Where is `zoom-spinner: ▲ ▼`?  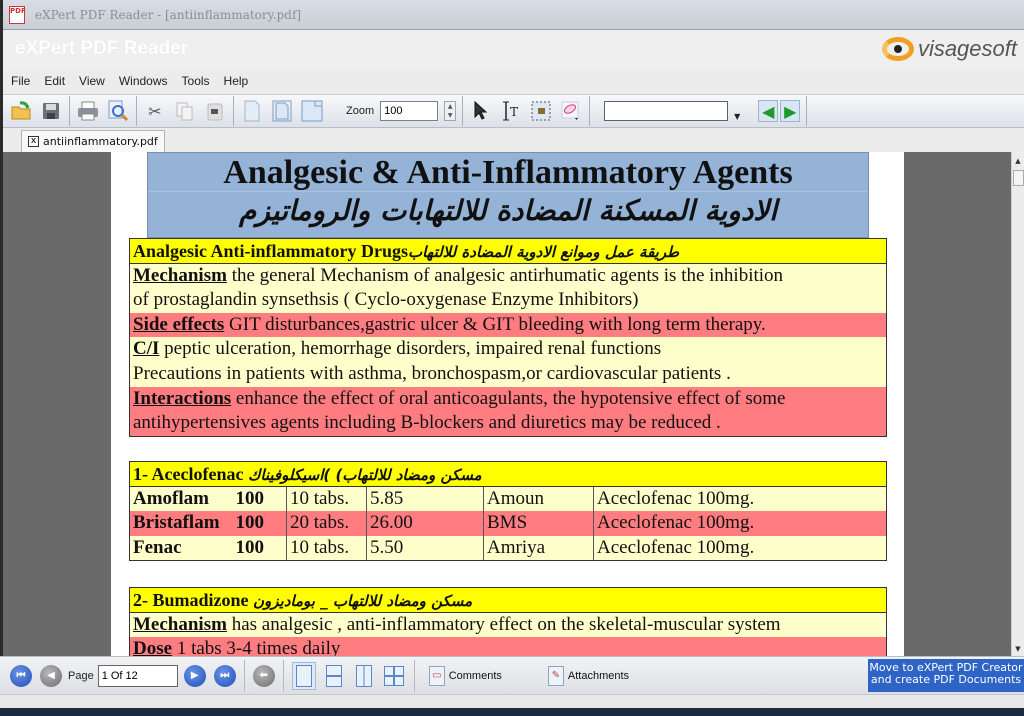 zoom-spinner: ▲ ▼ is located at coordinates (450, 111).